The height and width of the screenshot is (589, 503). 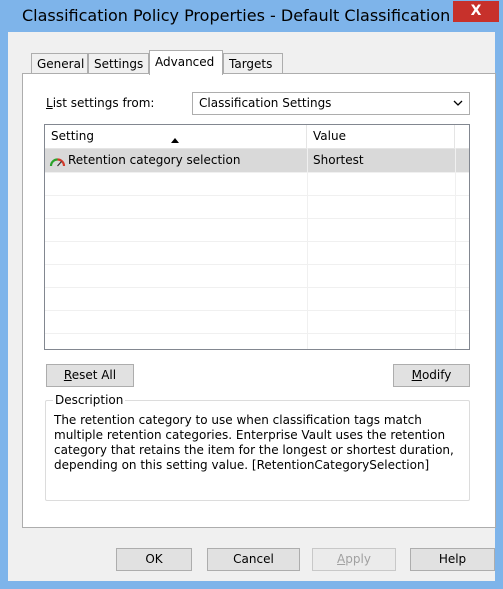 I want to click on modify-mnemonic: M, so click(x=416, y=375).